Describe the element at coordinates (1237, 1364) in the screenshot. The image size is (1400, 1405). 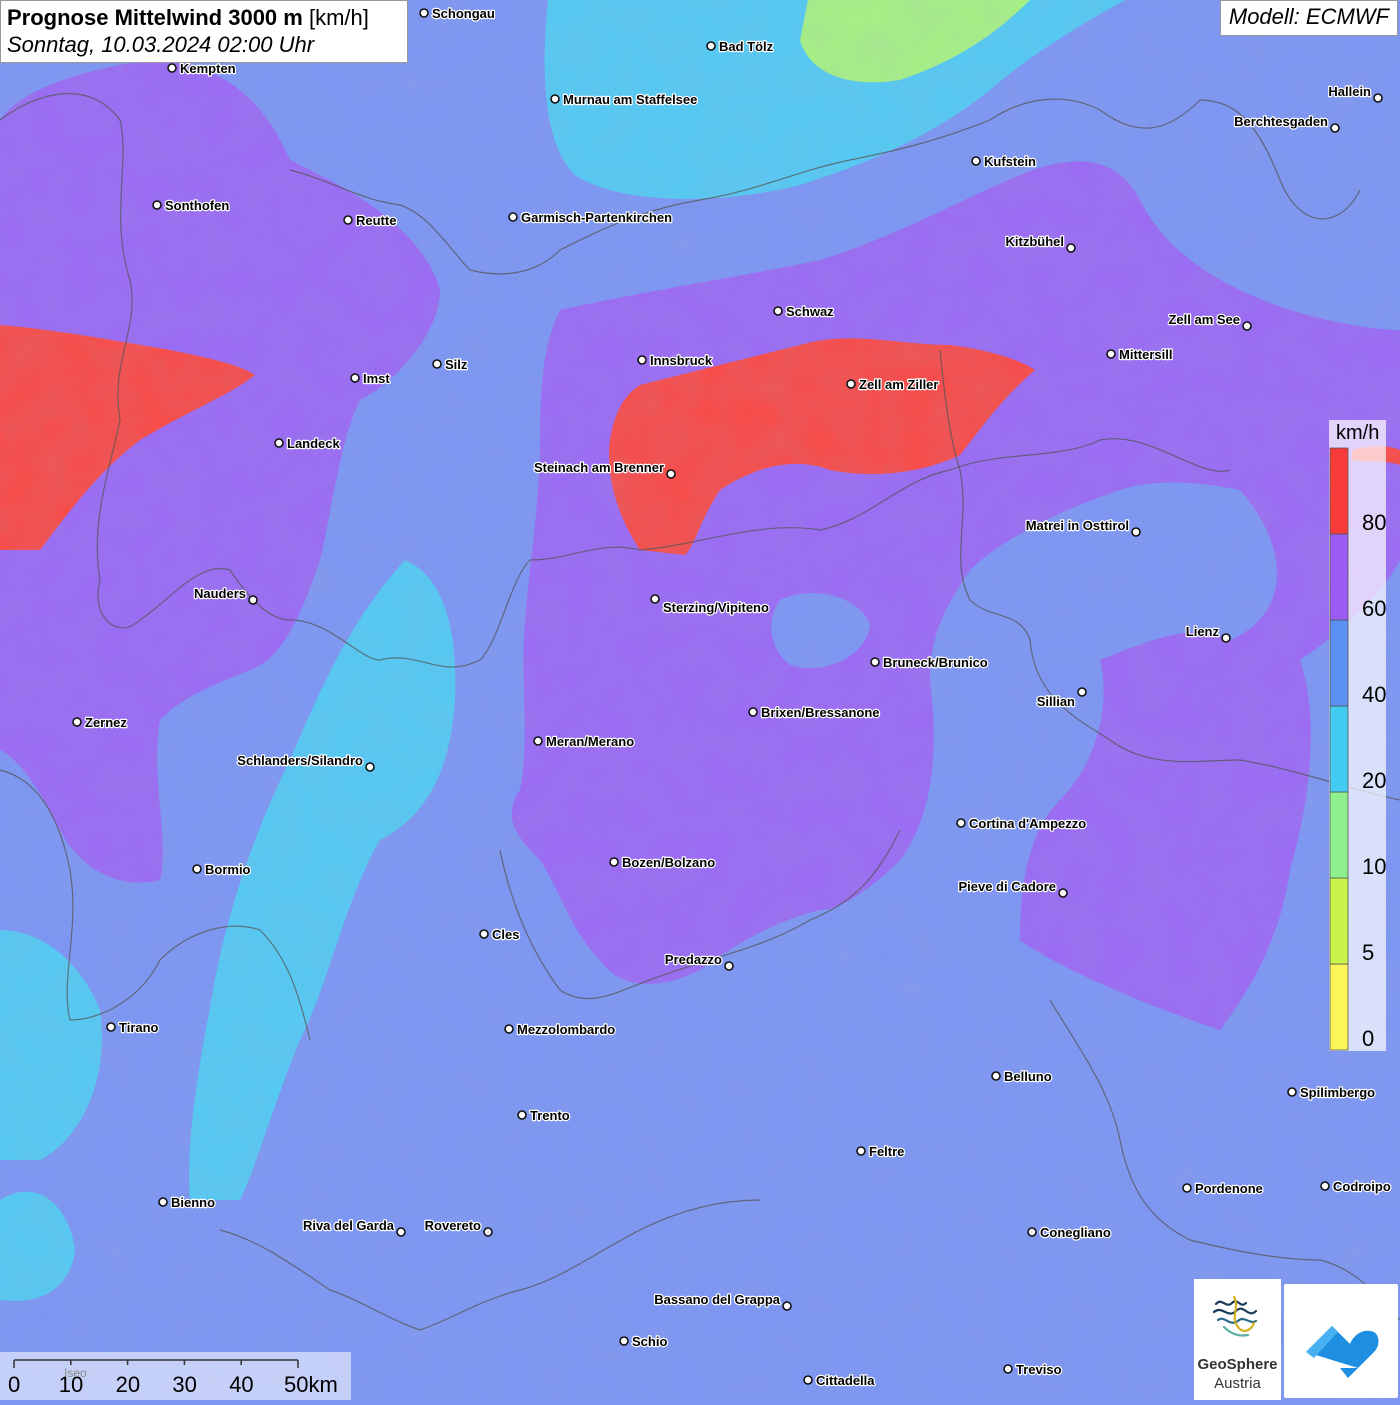
I see `geosphere-logo-line1: GeoSphere` at that location.